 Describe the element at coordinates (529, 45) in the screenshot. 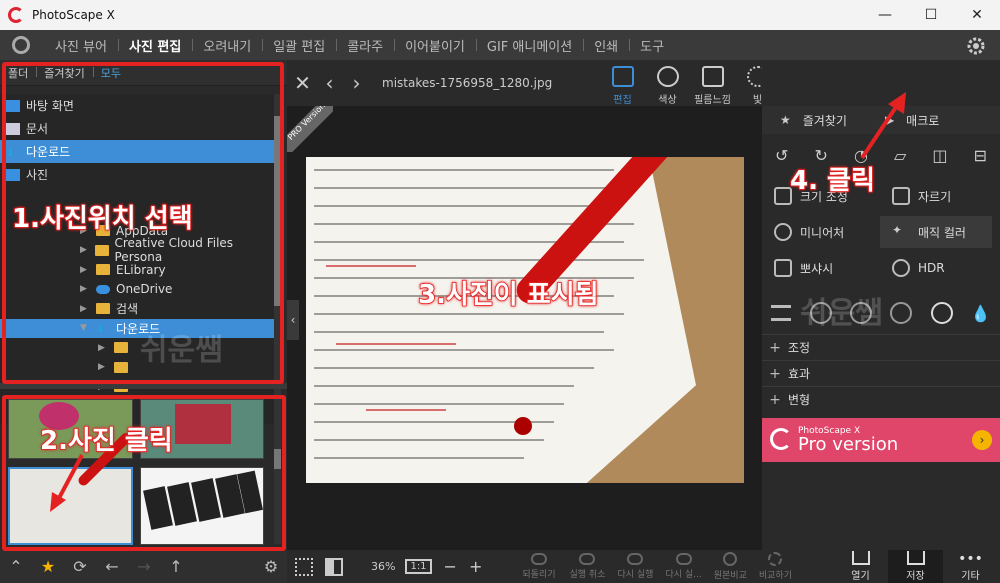

I see `menu-gif: GIF 애니메이션` at that location.